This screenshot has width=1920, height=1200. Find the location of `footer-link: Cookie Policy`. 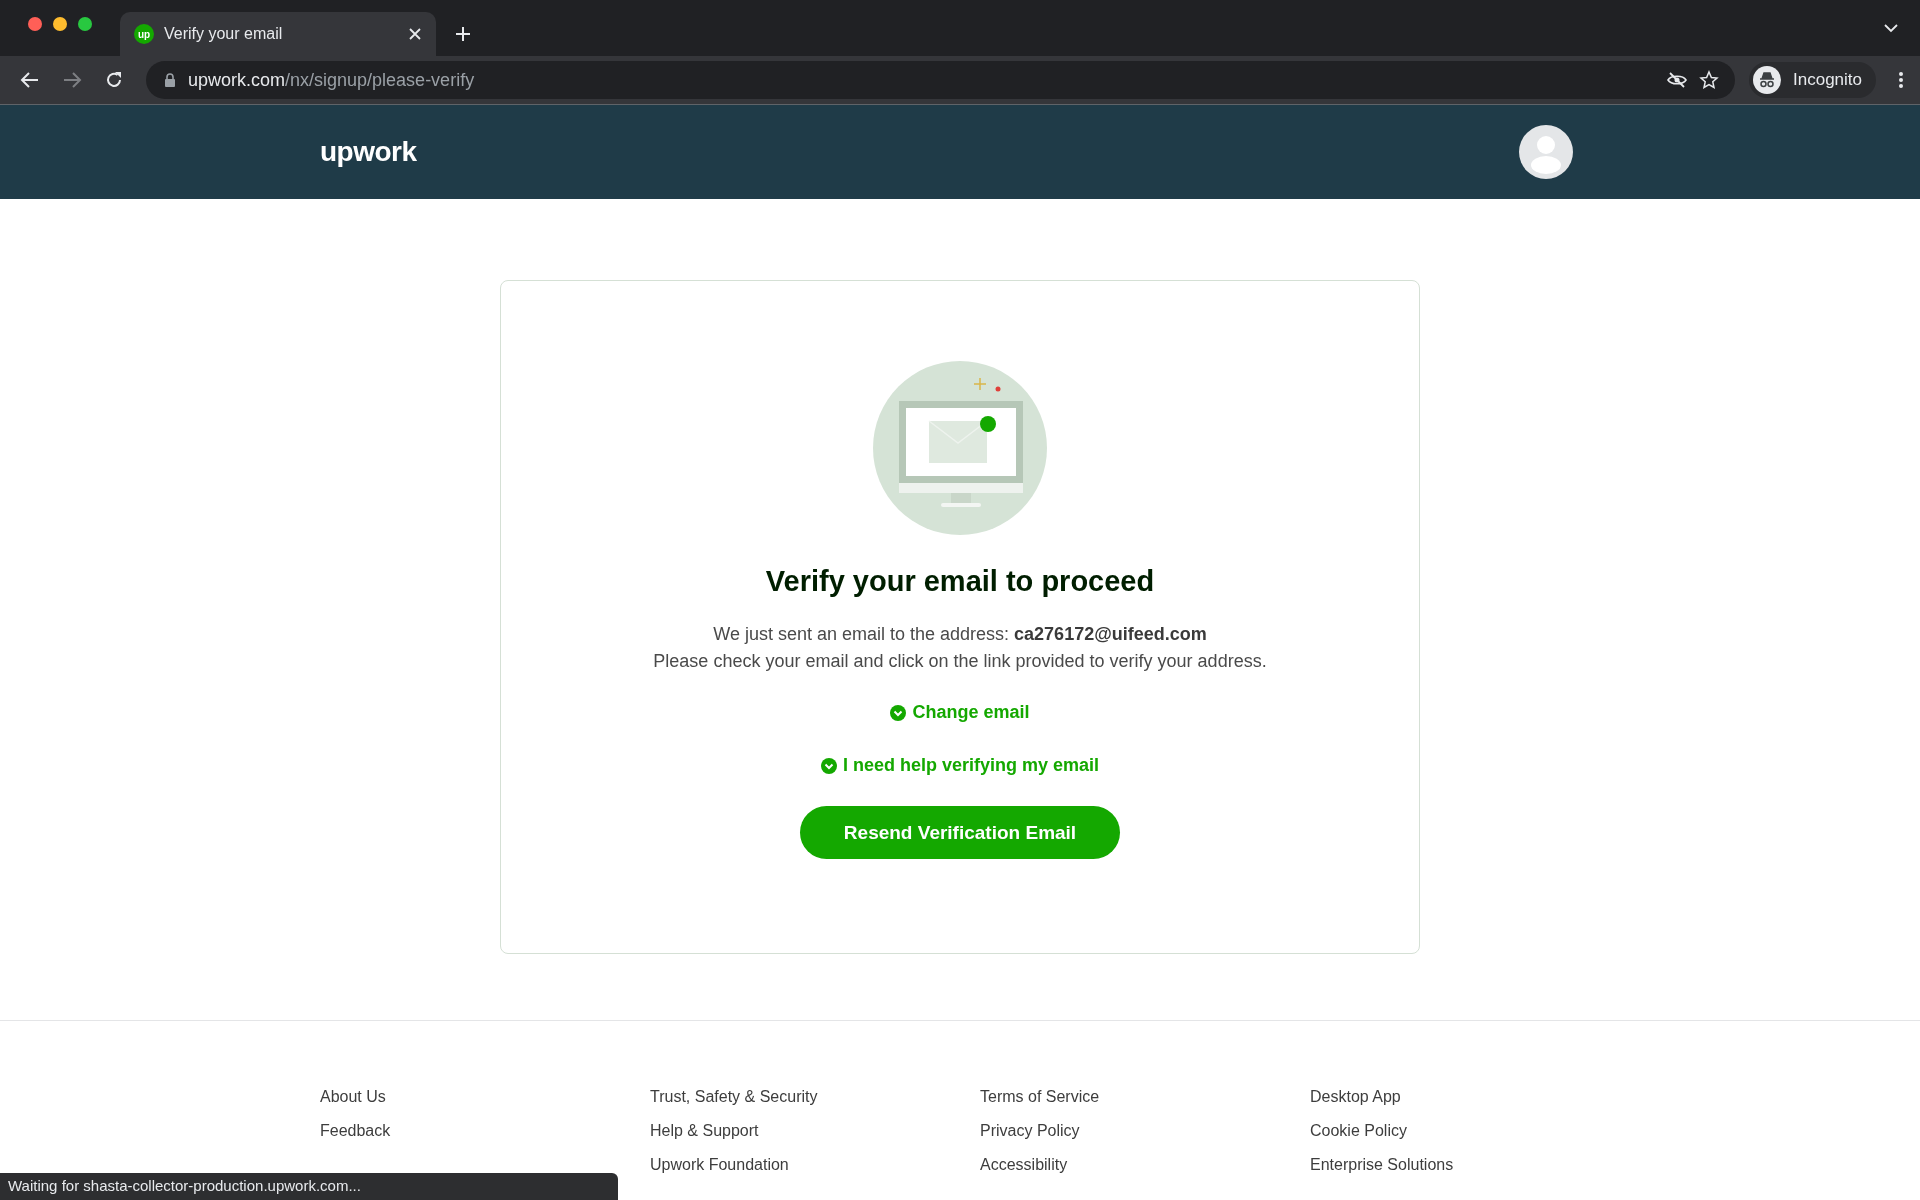

footer-link: Cookie Policy is located at coordinates (1475, 1130).